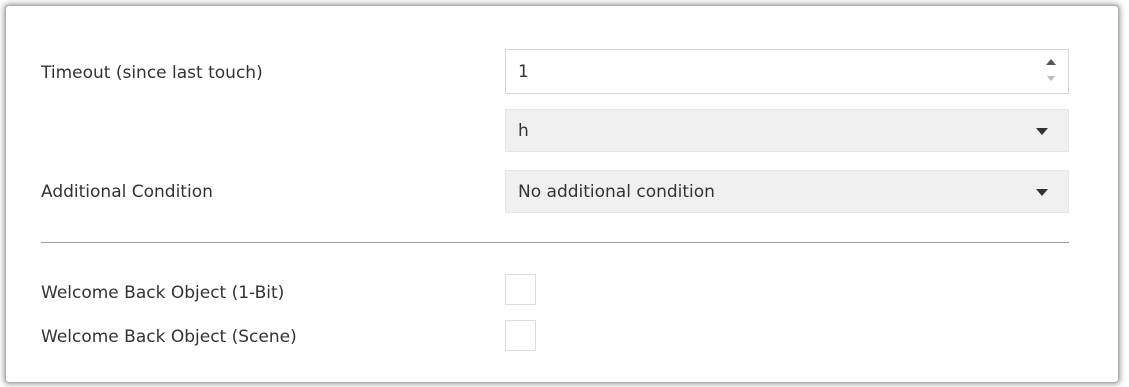 This screenshot has width=1129, height=387. What do you see at coordinates (520, 289) in the screenshot?
I see `welcome-back-1bit-checkbox` at bounding box center [520, 289].